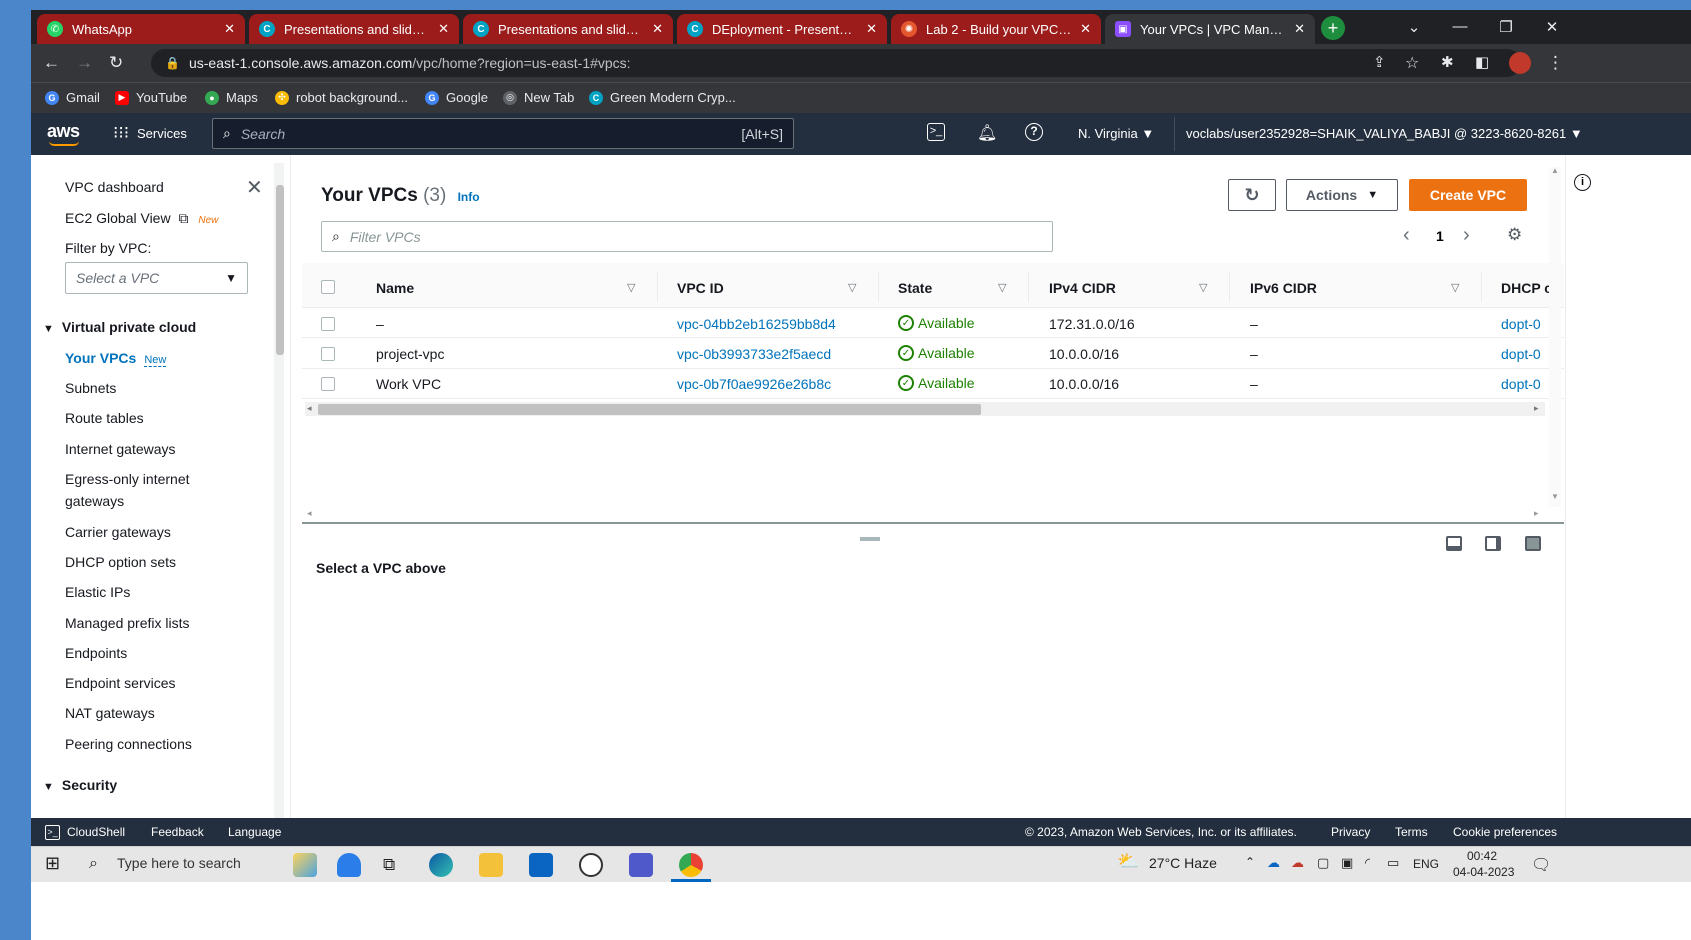  What do you see at coordinates (97, 592) in the screenshot?
I see `sidebar-item-elastic-ips: Elastic IPs` at bounding box center [97, 592].